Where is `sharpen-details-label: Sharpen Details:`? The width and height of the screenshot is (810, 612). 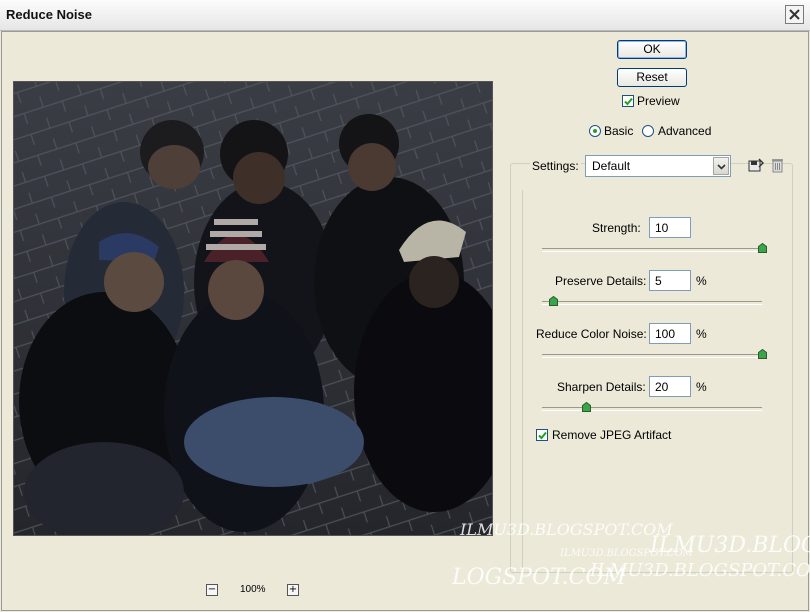
sharpen-details-label: Sharpen Details: is located at coordinates (601, 387).